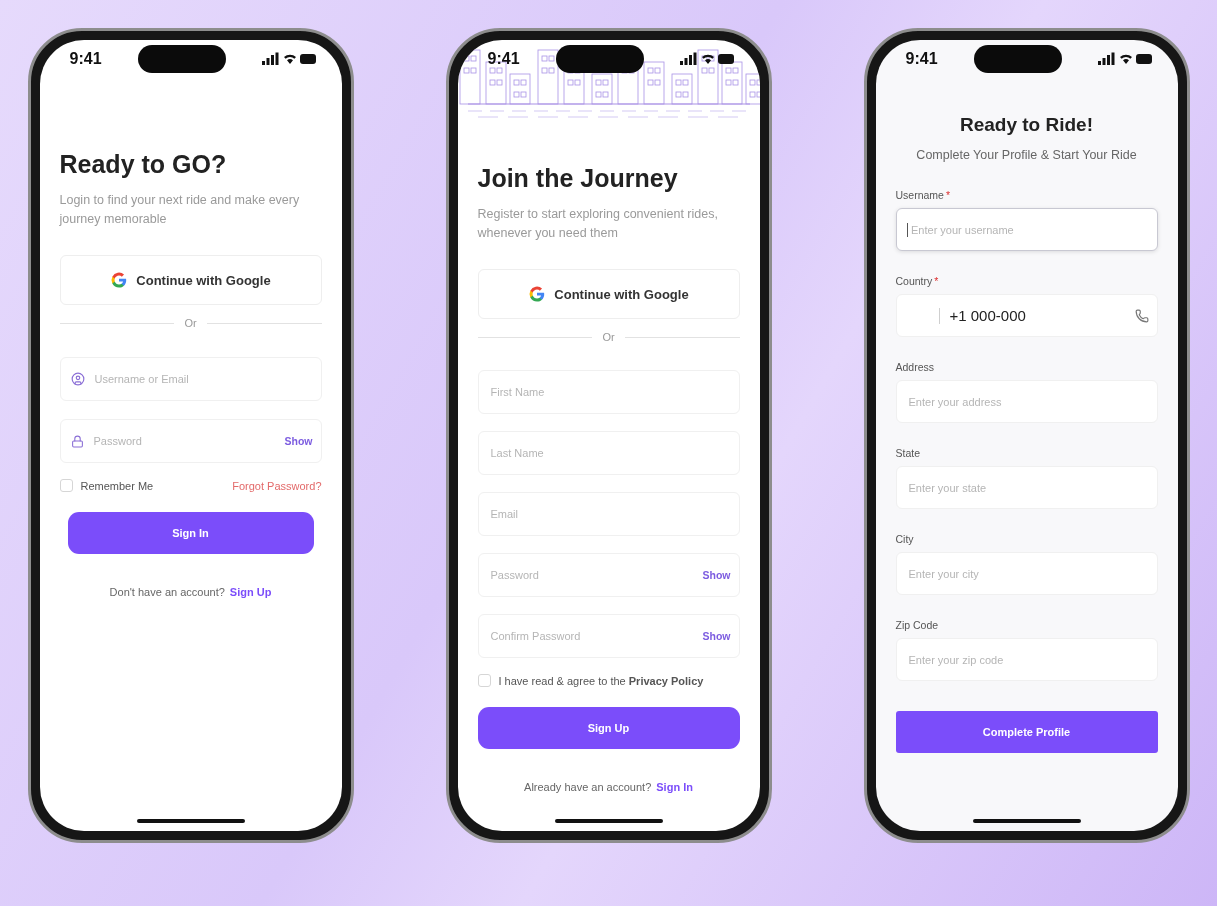 The height and width of the screenshot is (906, 1217). I want to click on agree-checkbox: I have read & agree to the Privacy Policy, so click(590, 680).